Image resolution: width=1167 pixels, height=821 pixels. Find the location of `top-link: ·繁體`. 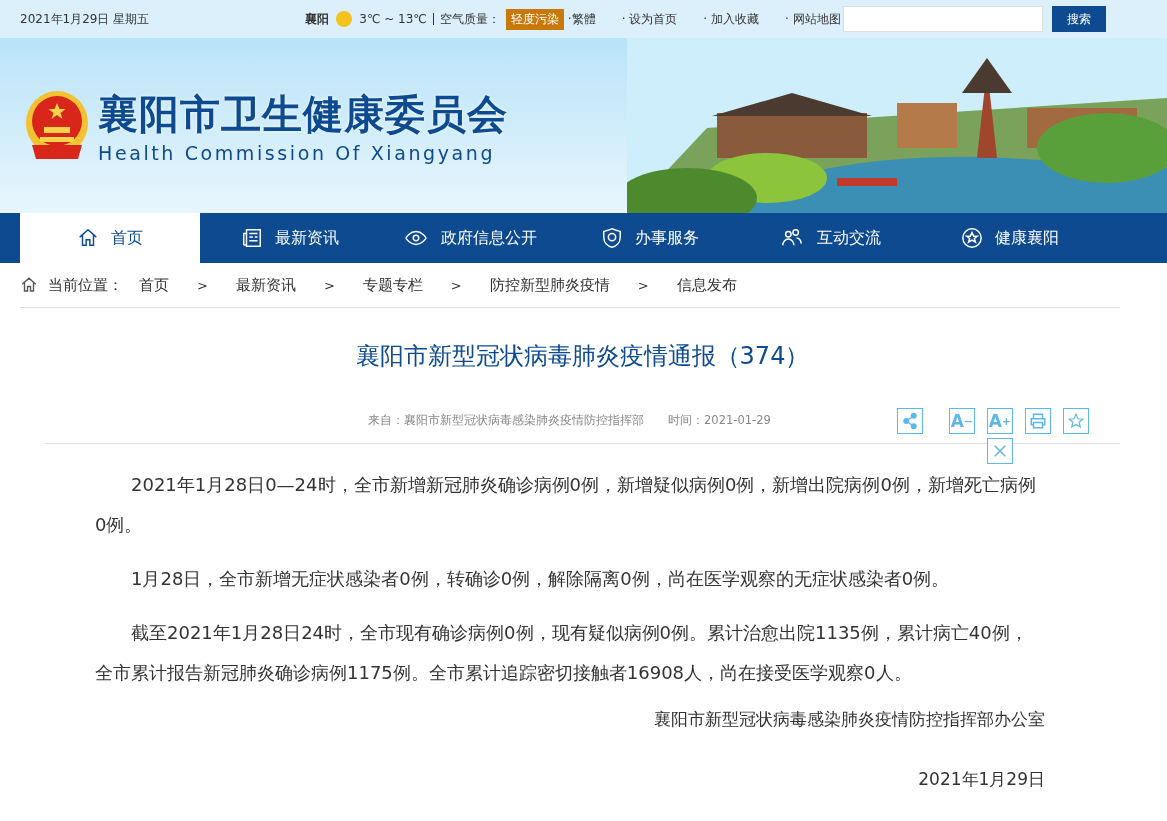

top-link: ·繁體 is located at coordinates (581, 19).